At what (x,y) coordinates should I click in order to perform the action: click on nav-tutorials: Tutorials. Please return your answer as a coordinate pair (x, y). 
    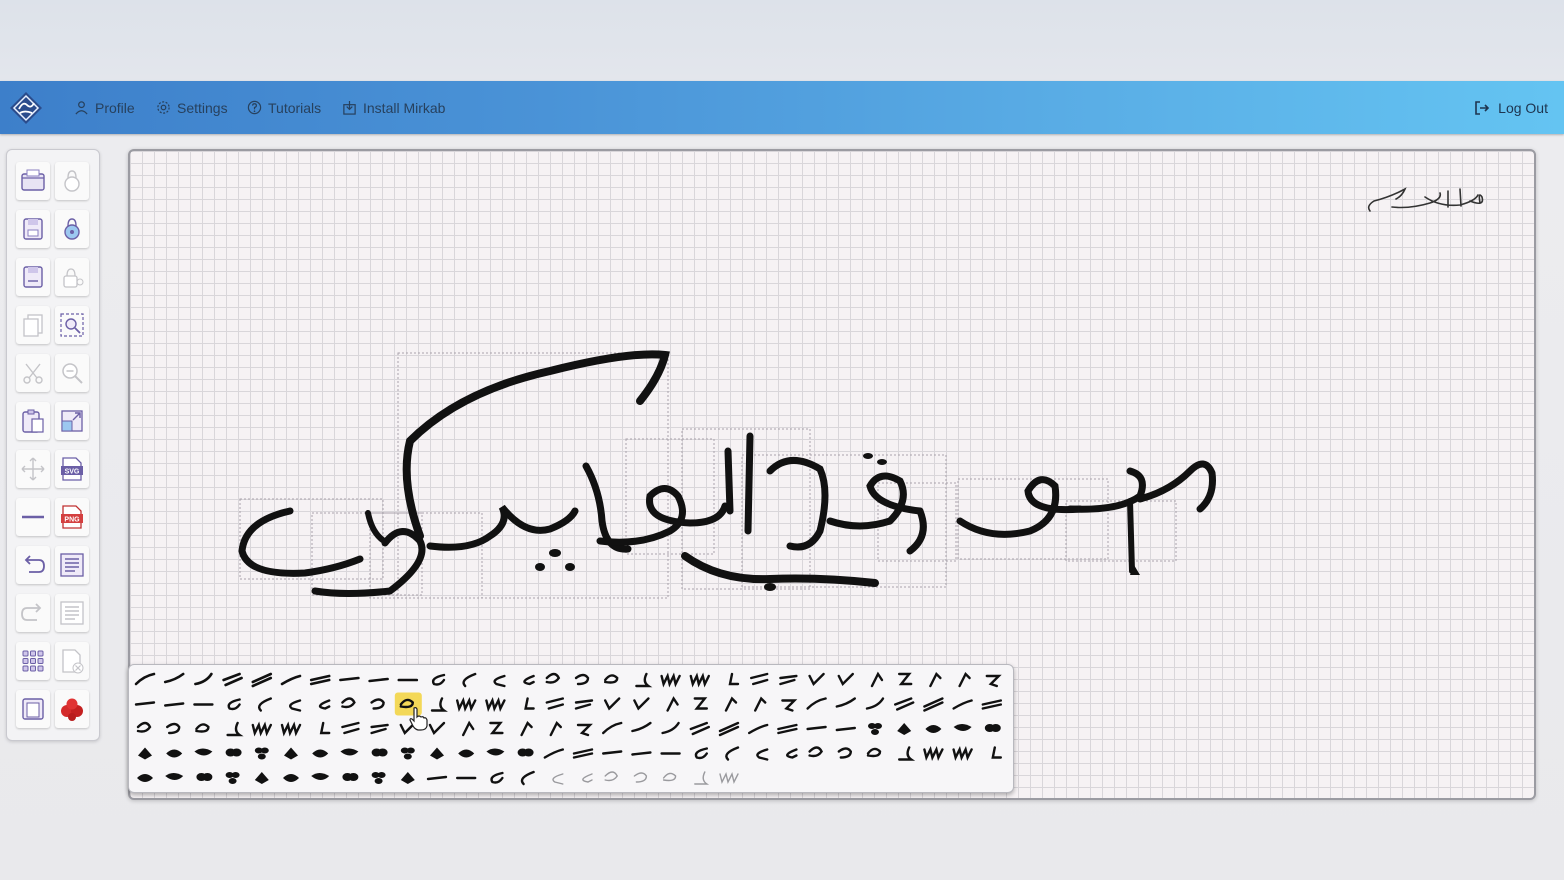
    Looking at the image, I should click on (284, 107).